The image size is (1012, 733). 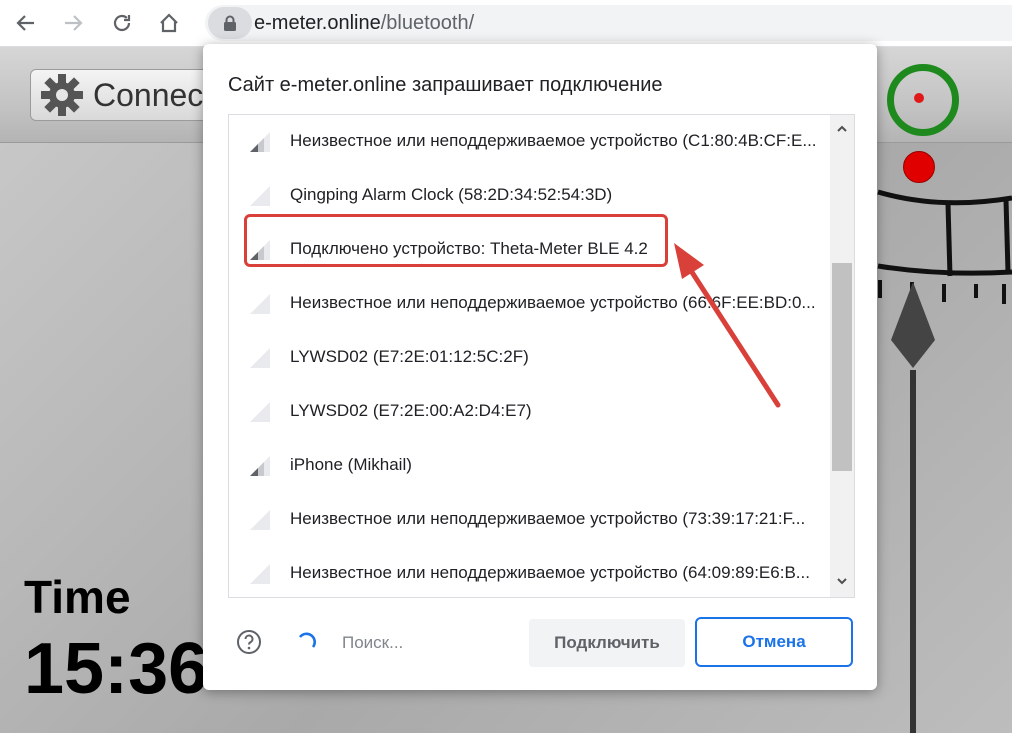 What do you see at coordinates (919, 167) in the screenshot?
I see `record-indicator-icon` at bounding box center [919, 167].